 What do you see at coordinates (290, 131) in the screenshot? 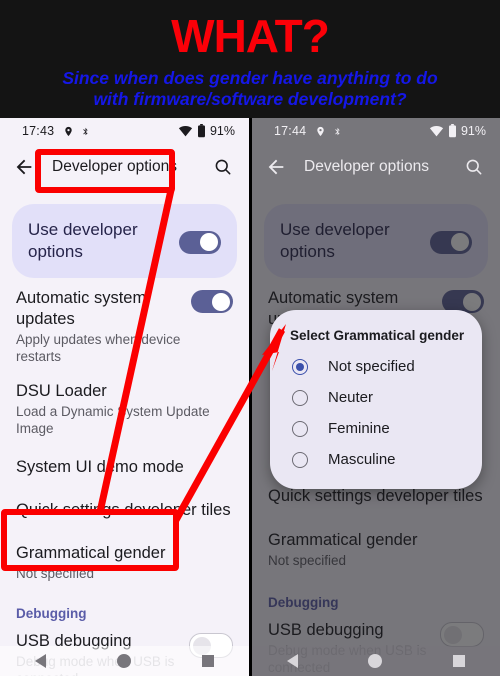
I see `status-bar-clock: 17:44` at bounding box center [290, 131].